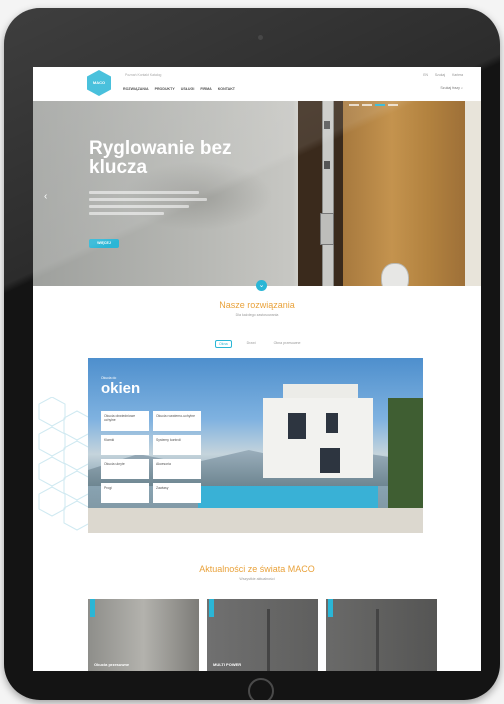 The height and width of the screenshot is (704, 504). I want to click on nav-item-solutions: ROZWIĄZANIA, so click(136, 89).